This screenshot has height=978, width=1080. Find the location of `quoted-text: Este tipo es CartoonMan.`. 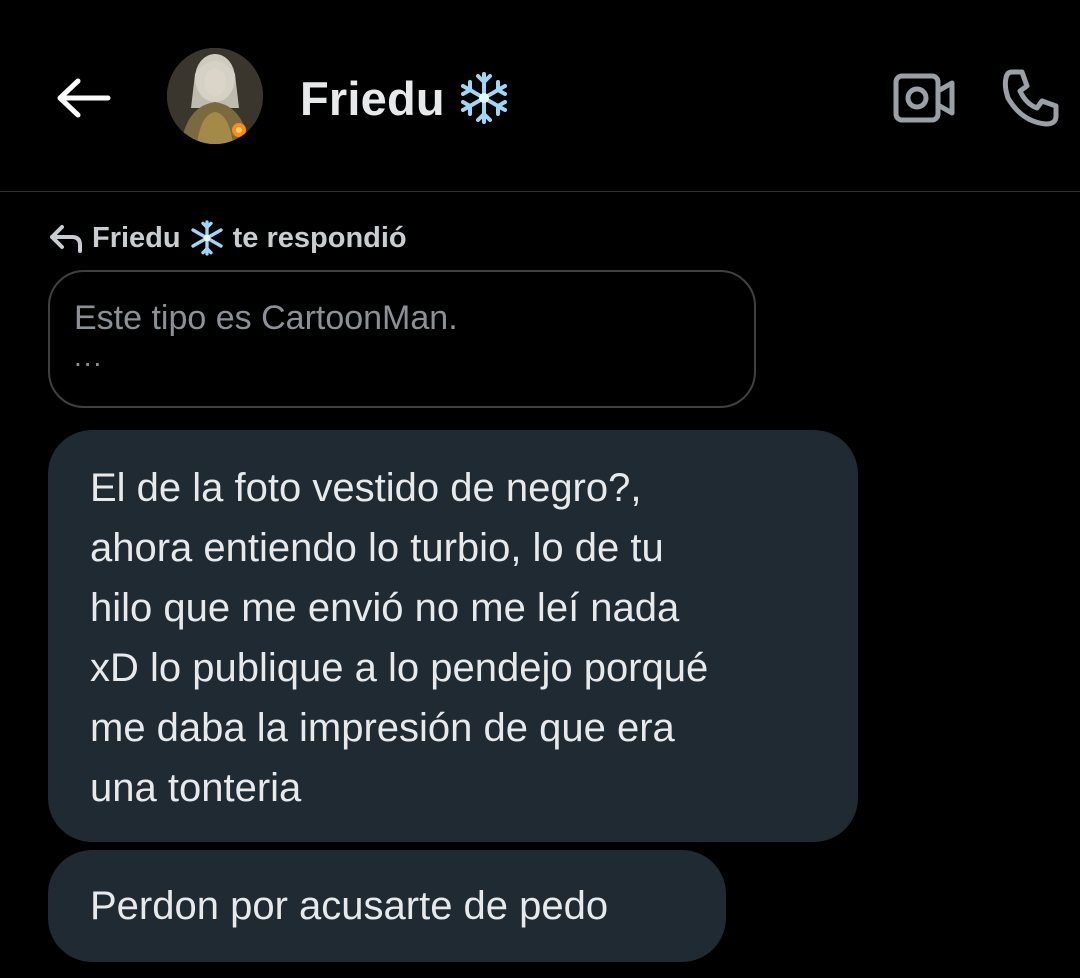

quoted-text: Este tipo es CartoonMan. is located at coordinates (266, 318).